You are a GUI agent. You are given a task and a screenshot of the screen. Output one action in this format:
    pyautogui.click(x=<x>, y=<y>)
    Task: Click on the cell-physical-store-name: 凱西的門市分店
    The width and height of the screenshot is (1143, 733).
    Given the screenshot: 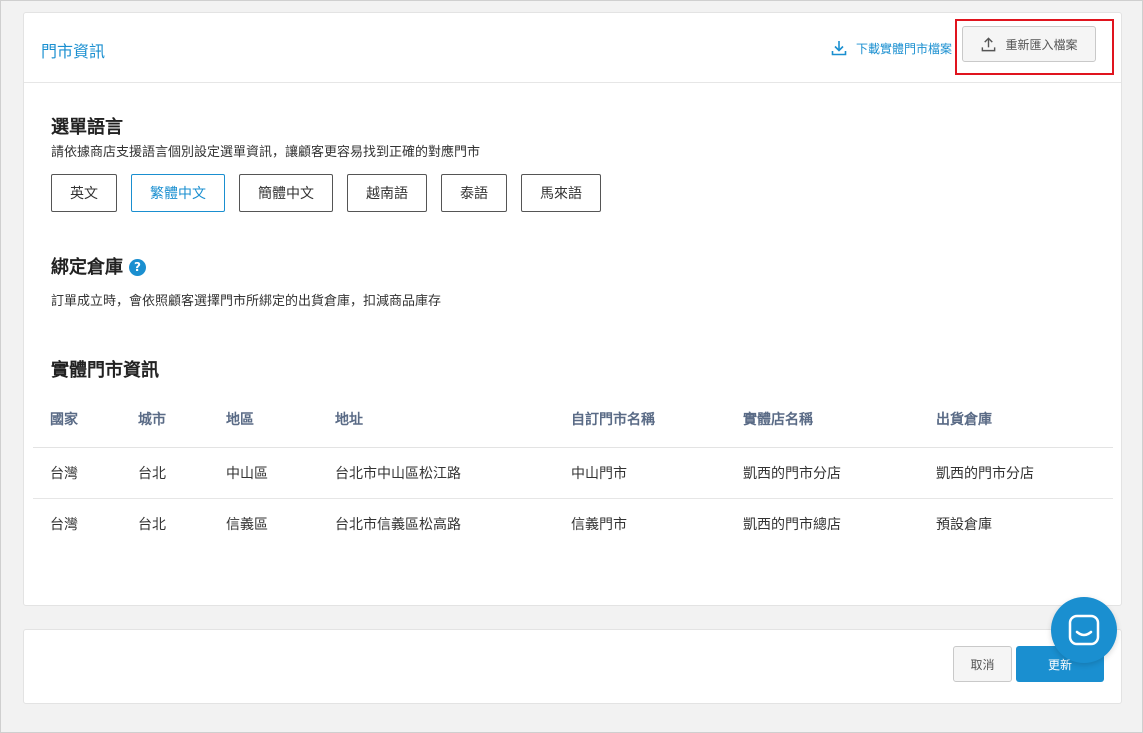 What is the action you would take?
    pyautogui.click(x=822, y=473)
    